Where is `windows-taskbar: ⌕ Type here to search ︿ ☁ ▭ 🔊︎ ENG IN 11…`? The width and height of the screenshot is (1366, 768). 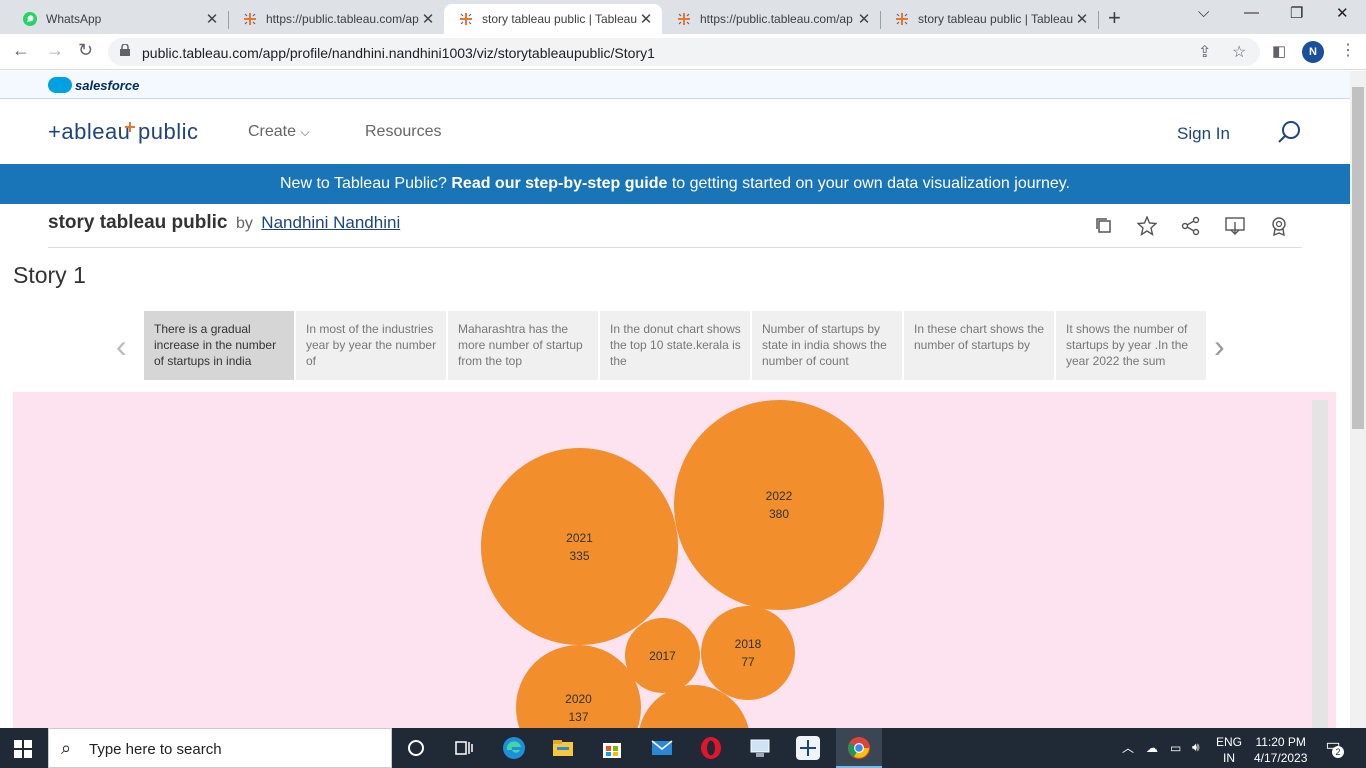 windows-taskbar: ⌕ Type here to search ︿ ☁ ▭ 🔊︎ ENG IN 11… is located at coordinates (683, 748).